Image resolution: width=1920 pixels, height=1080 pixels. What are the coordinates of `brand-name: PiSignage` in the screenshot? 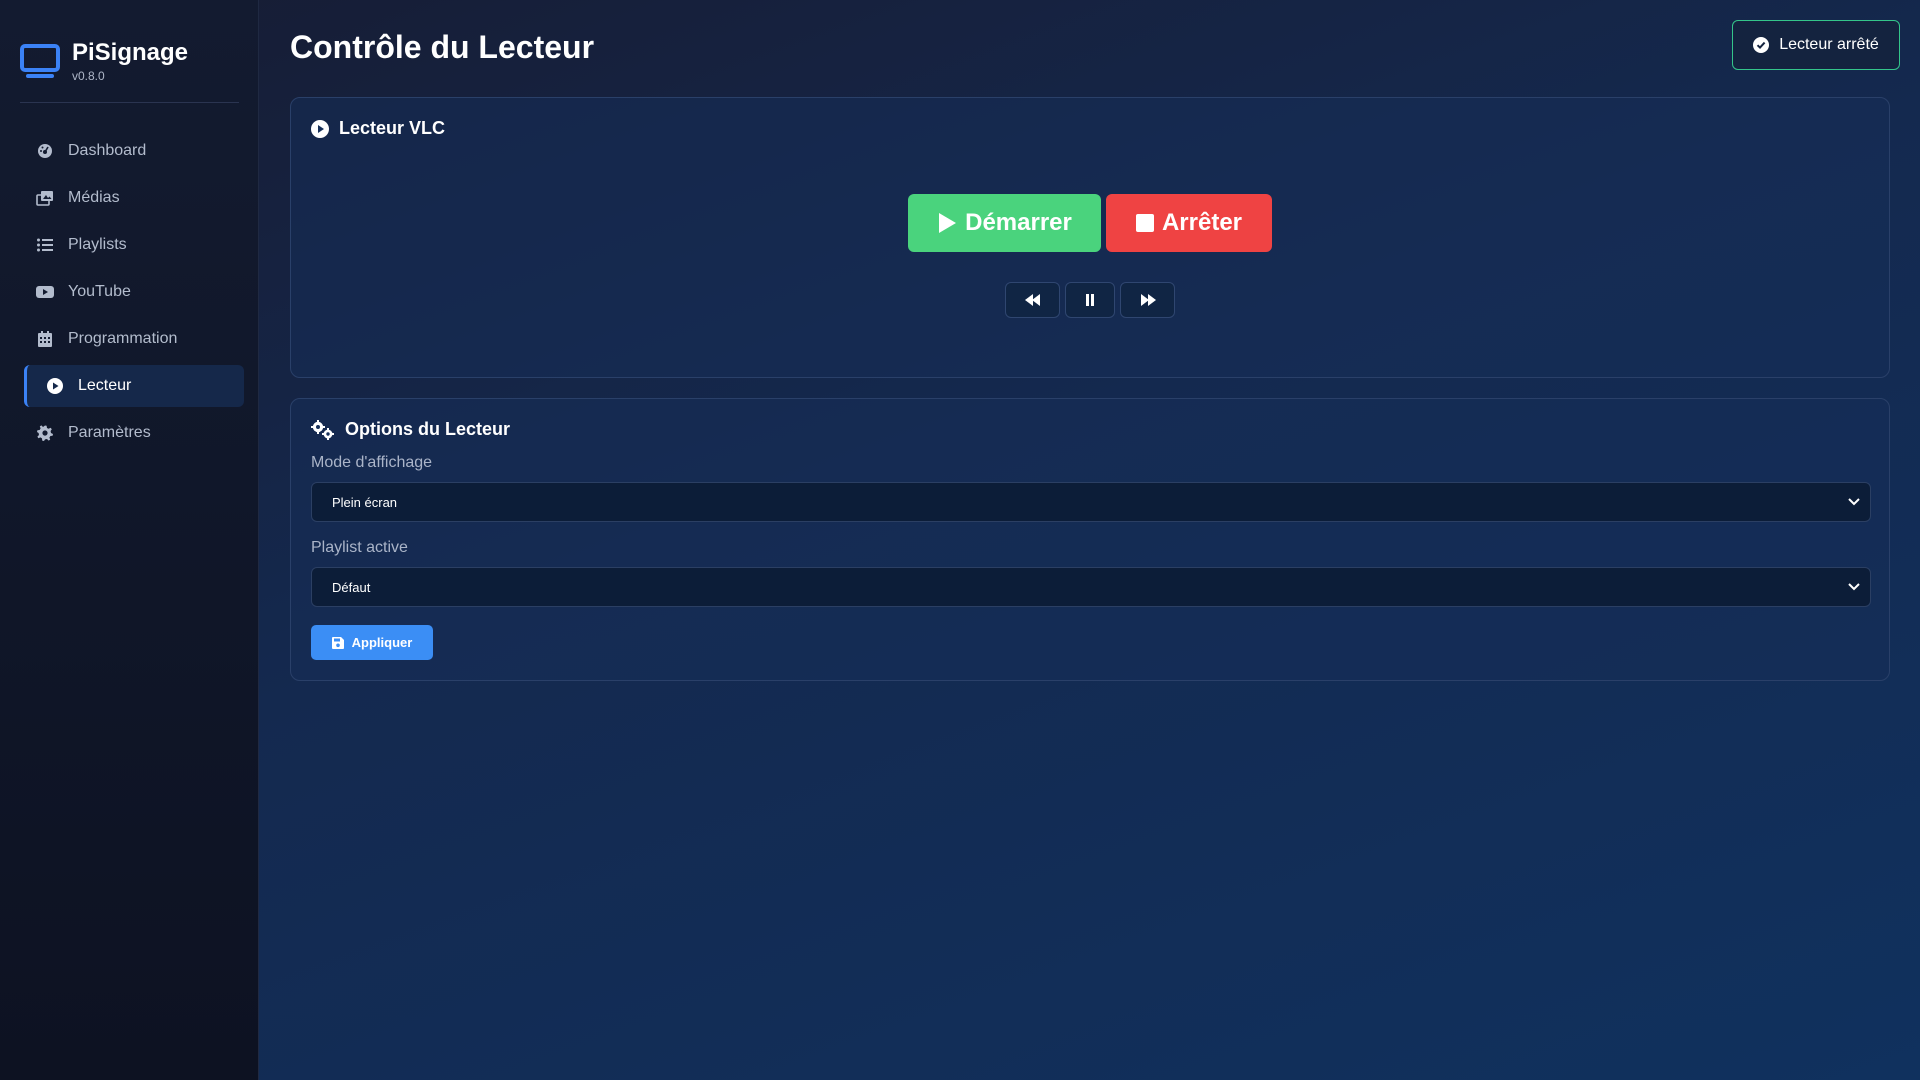 It's located at (130, 52).